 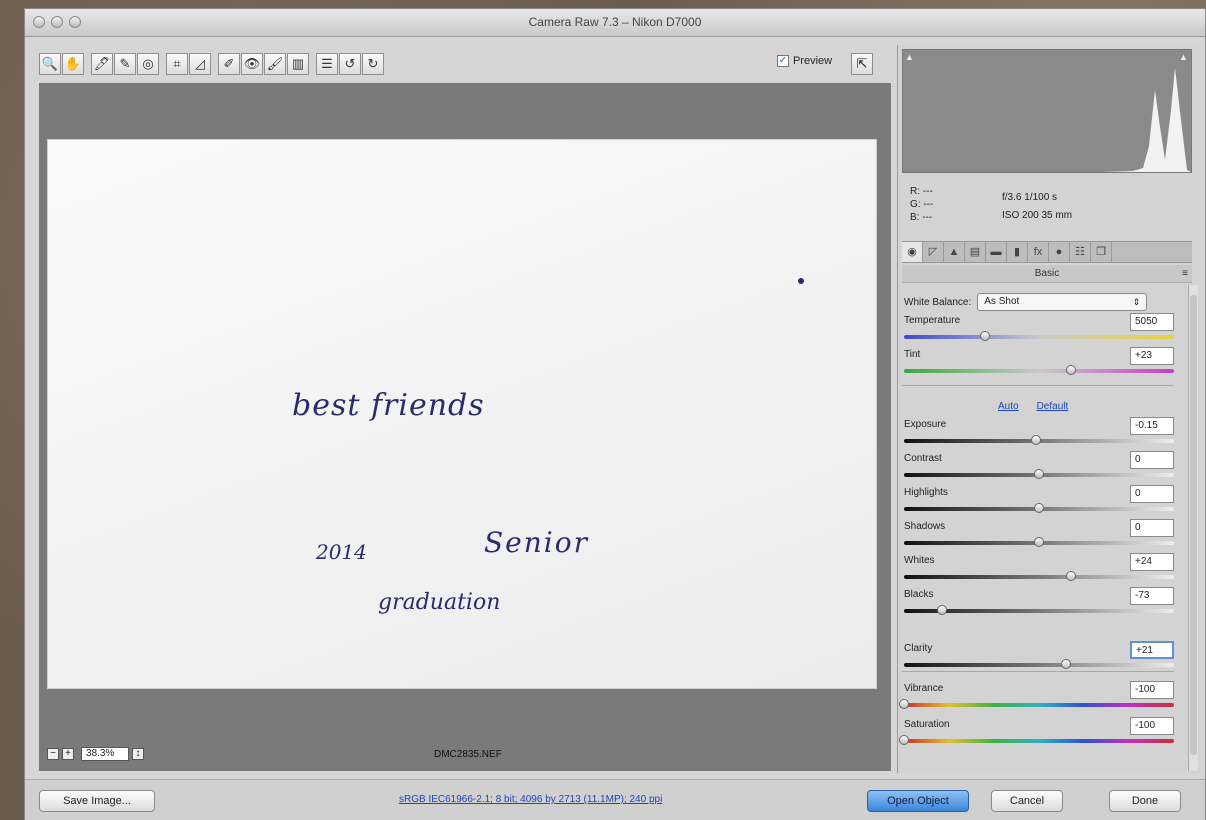 I want to click on handwriting-year: 2014, so click(x=341, y=552).